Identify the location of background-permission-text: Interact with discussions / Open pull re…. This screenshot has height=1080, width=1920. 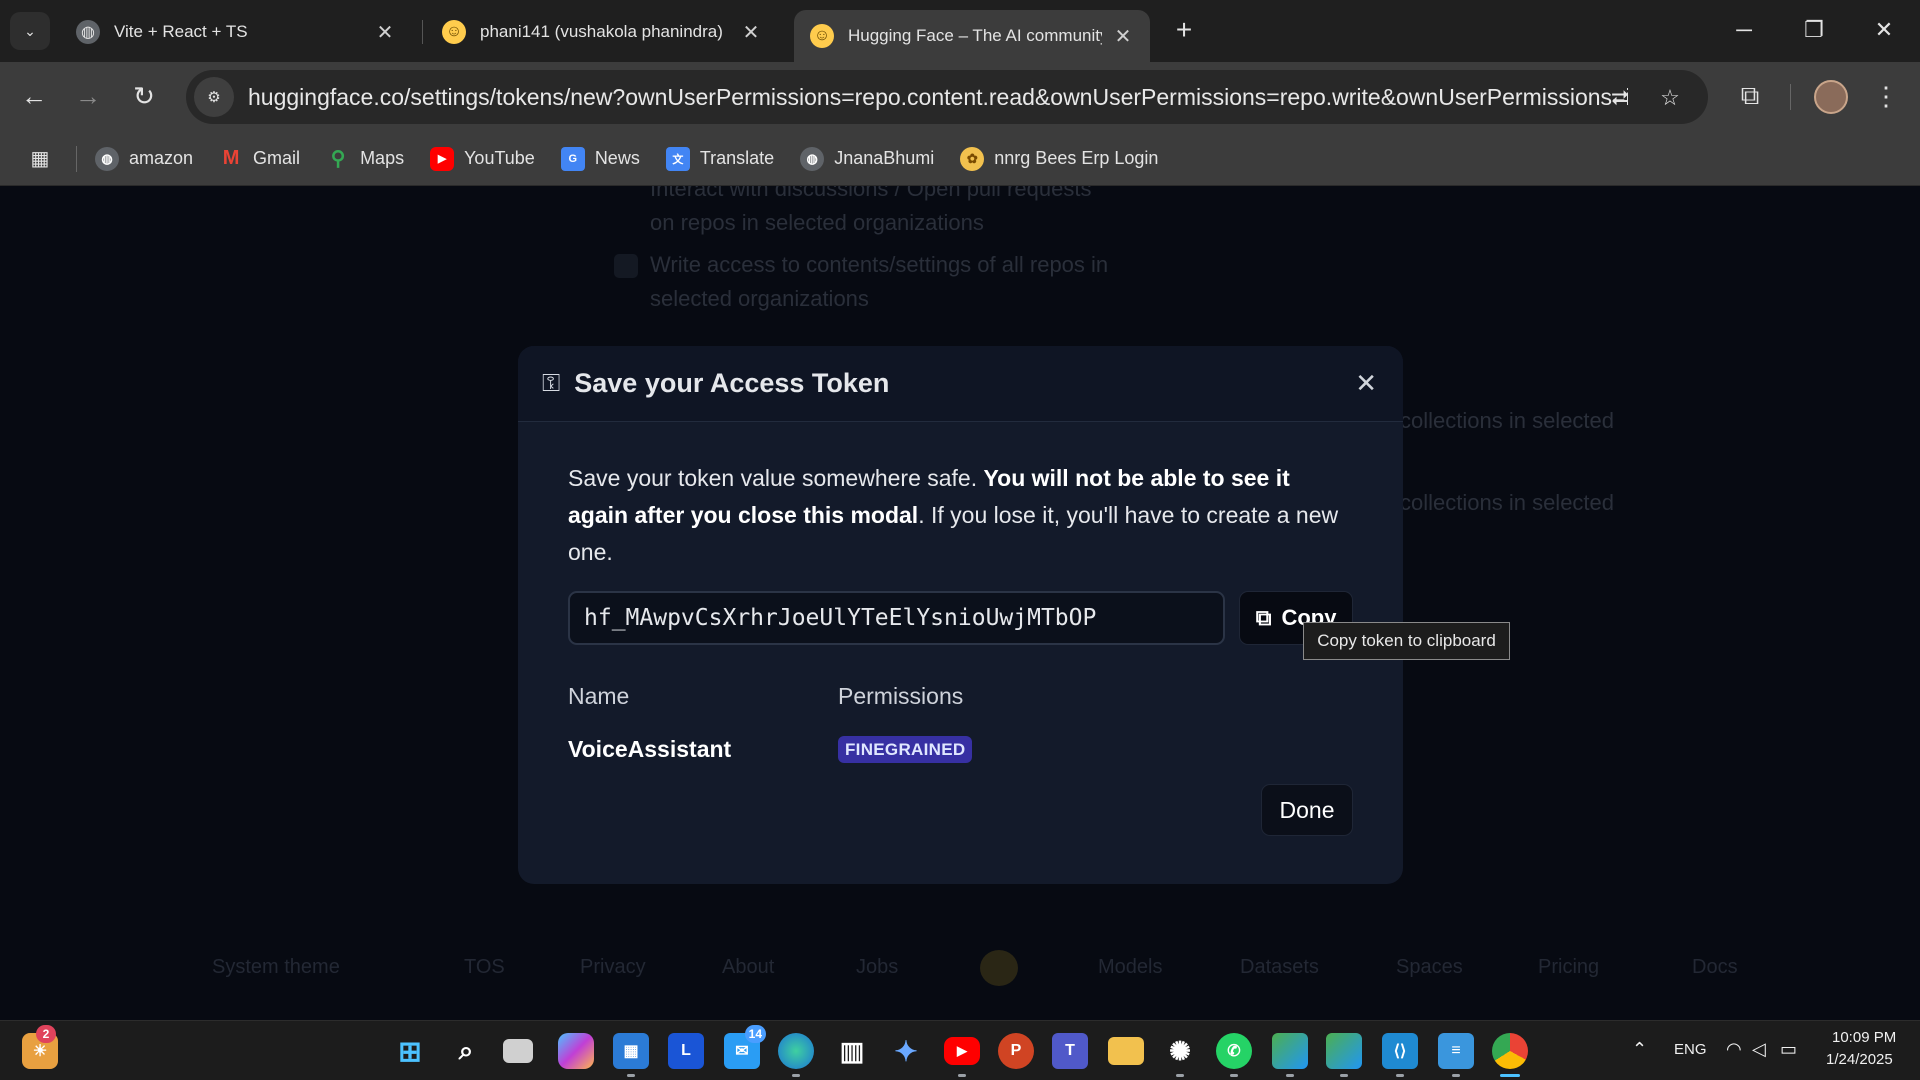
(871, 210).